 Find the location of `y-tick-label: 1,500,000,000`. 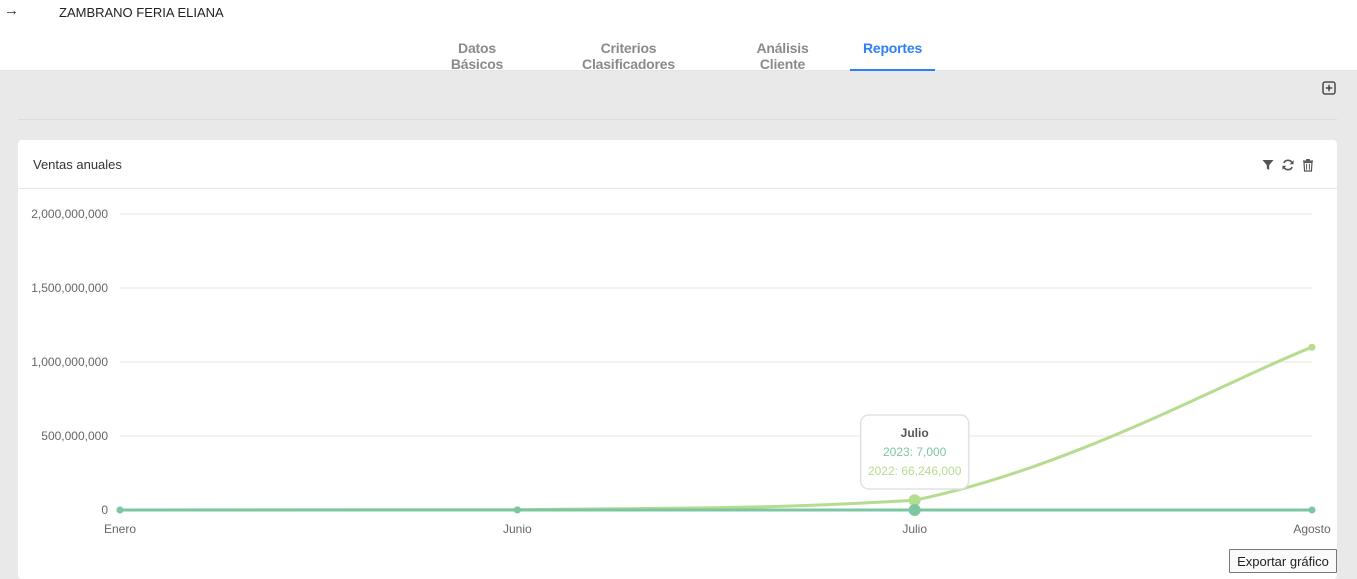

y-tick-label: 1,500,000,000 is located at coordinates (69, 288).